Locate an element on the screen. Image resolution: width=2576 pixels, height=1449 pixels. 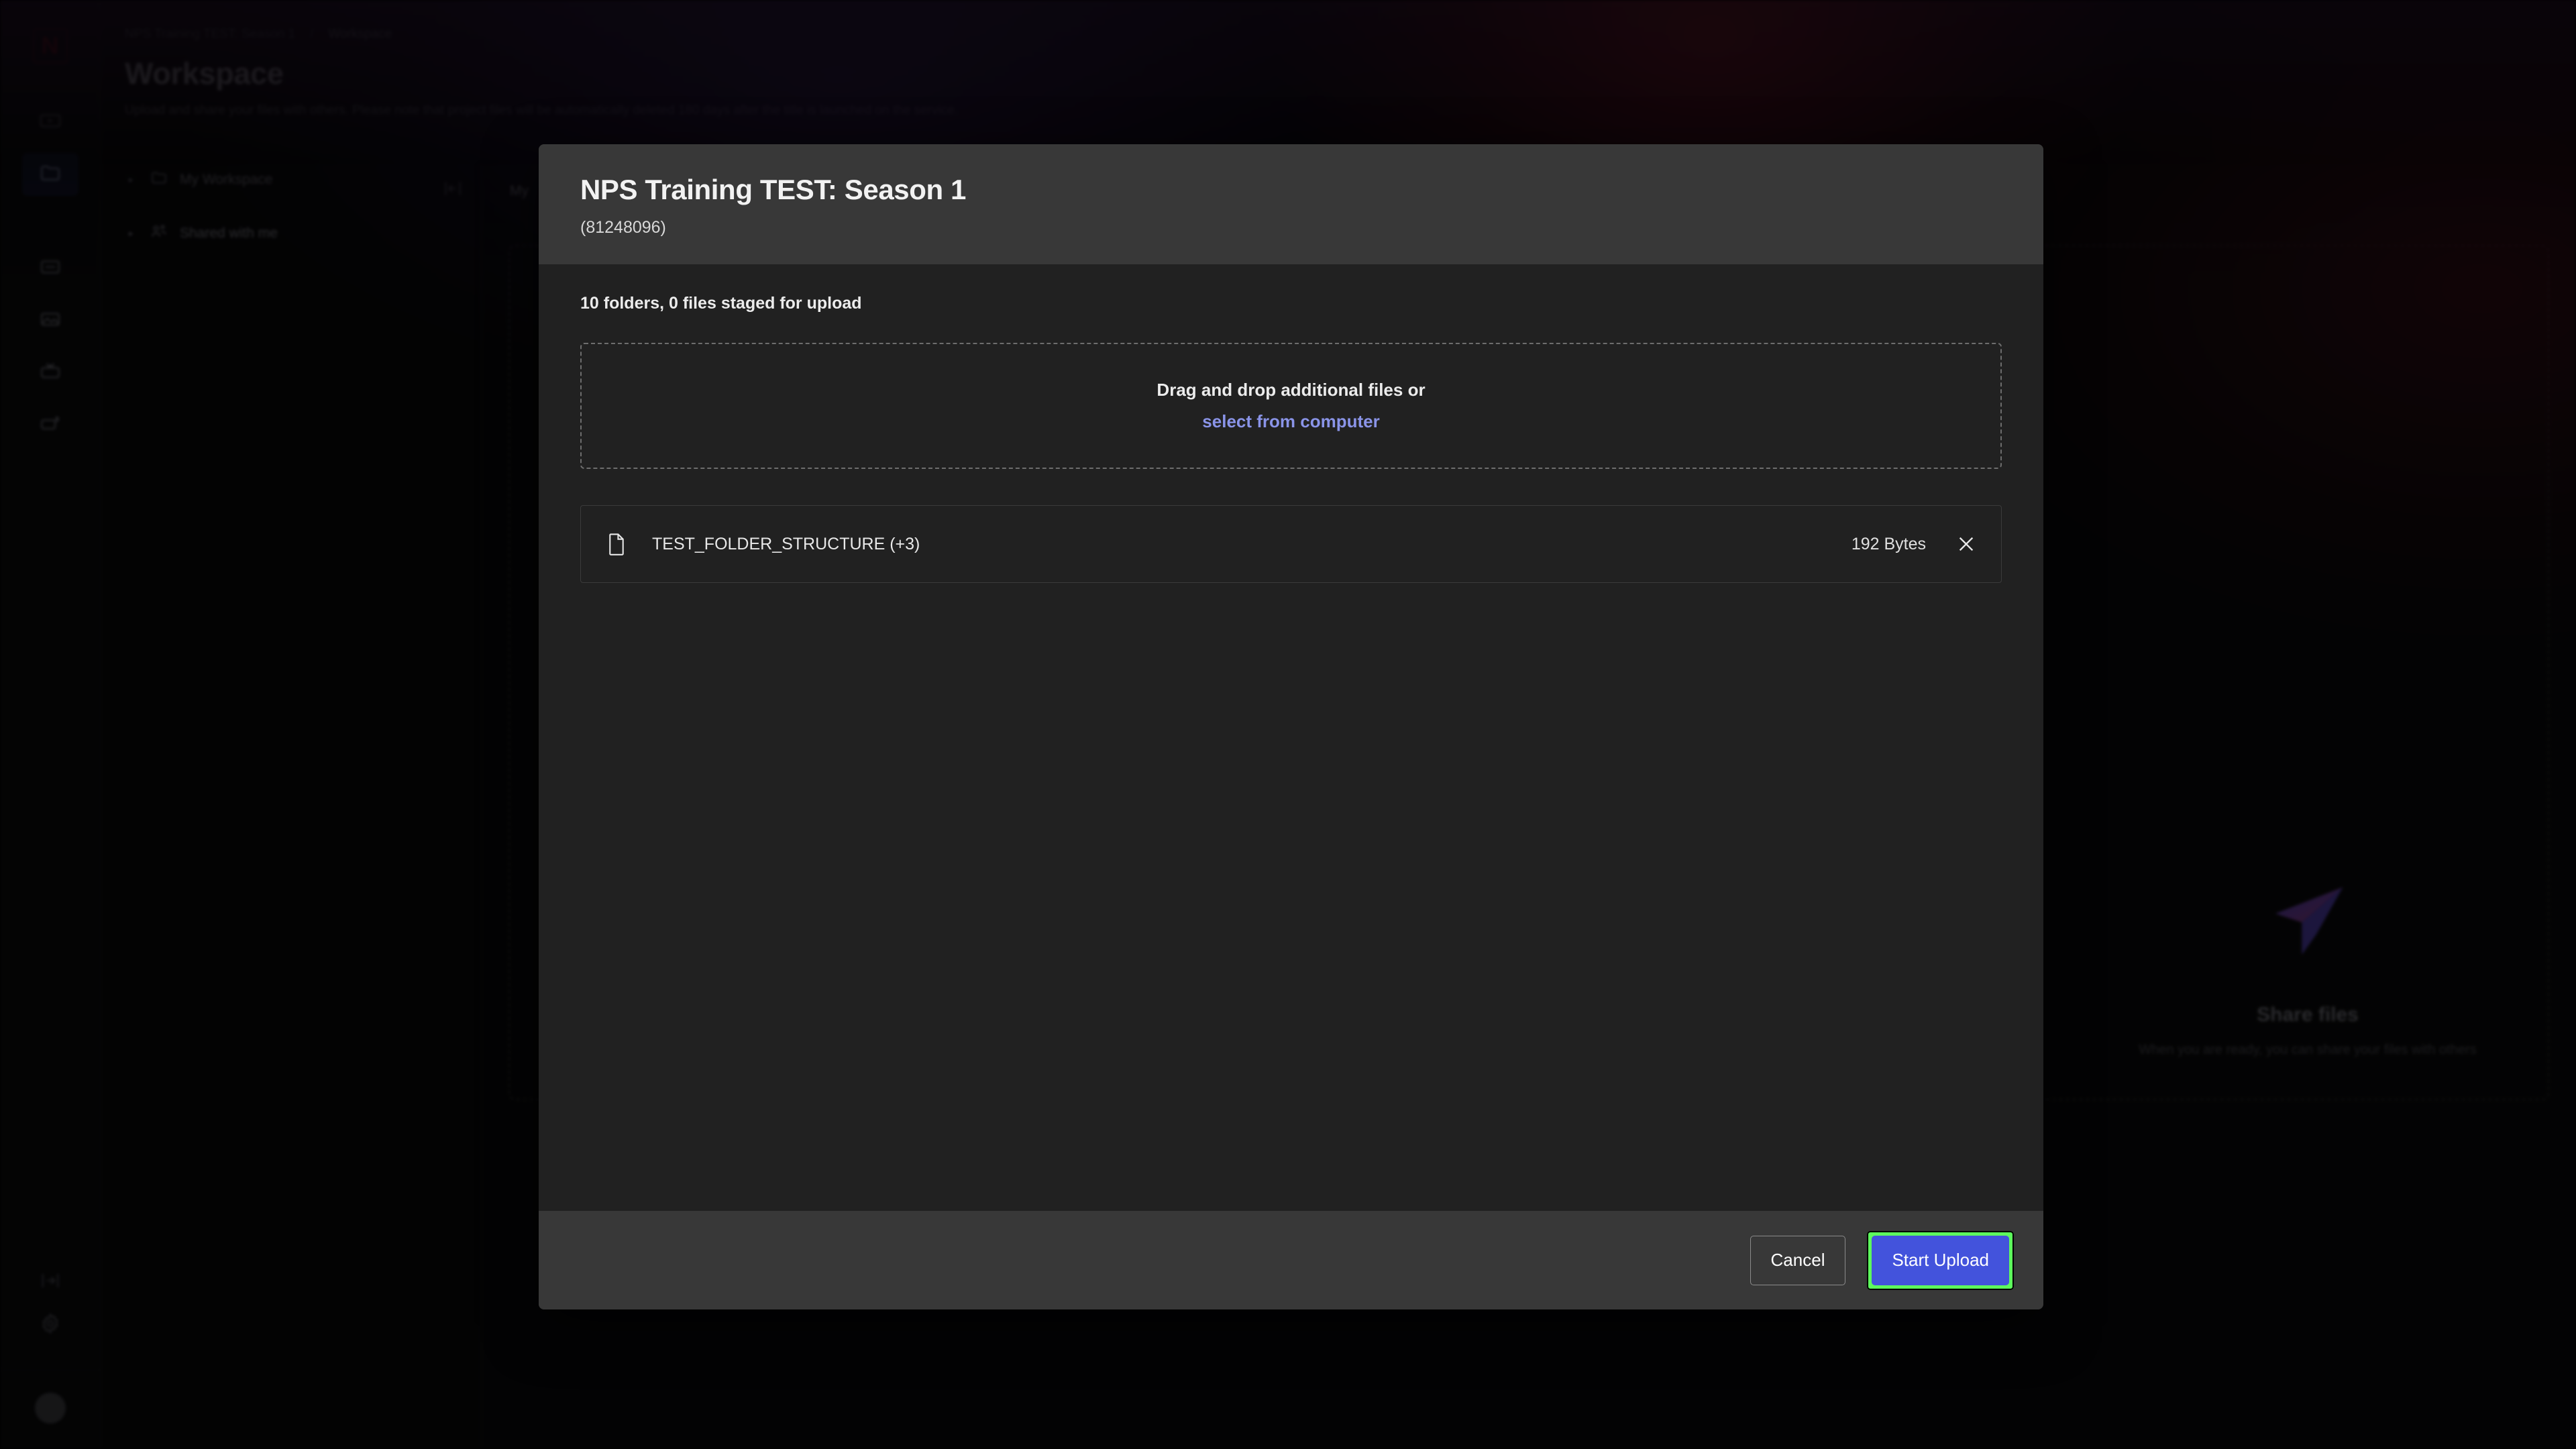
start-upload-button: Start Upload is located at coordinates (1940, 1260).